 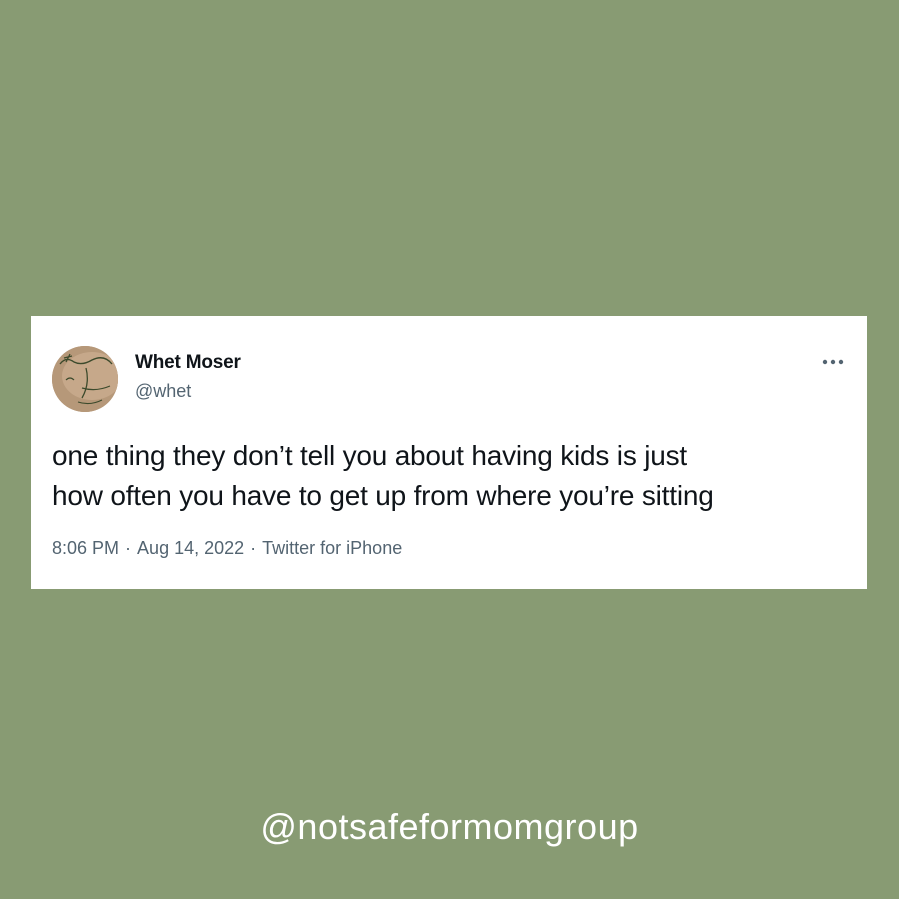 I want to click on handle: @whet, so click(x=163, y=391).